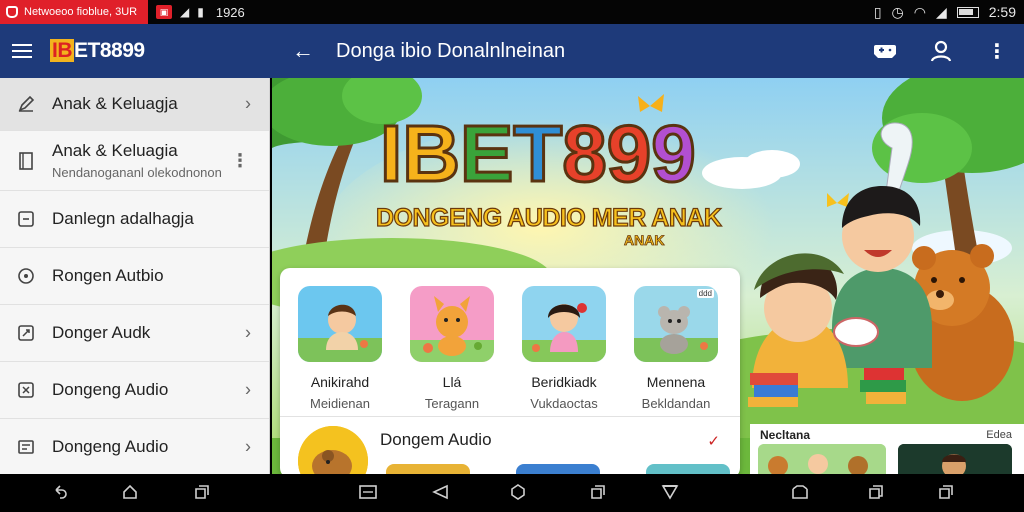 The width and height of the screenshot is (1024, 512). I want to click on category-tile: Anikirahd Meidienan, so click(340, 348).